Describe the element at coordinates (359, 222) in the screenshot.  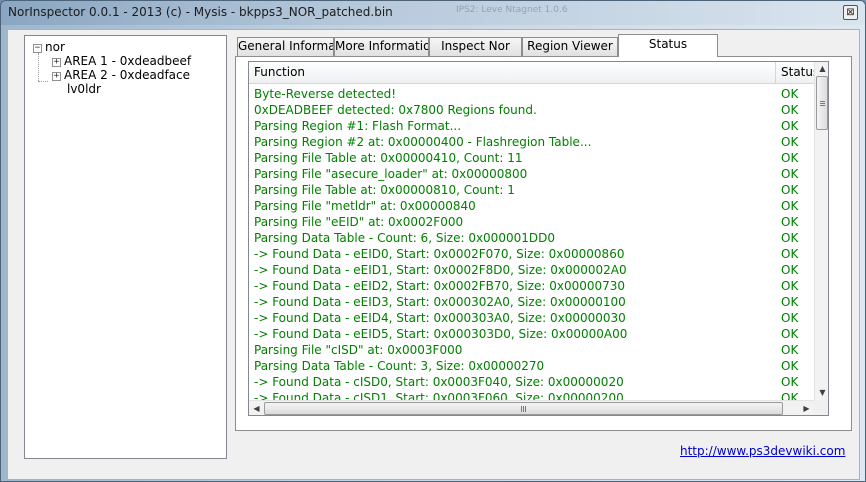
I see `function-cell: Parsing File "eEID" at: 0x0002F000` at that location.